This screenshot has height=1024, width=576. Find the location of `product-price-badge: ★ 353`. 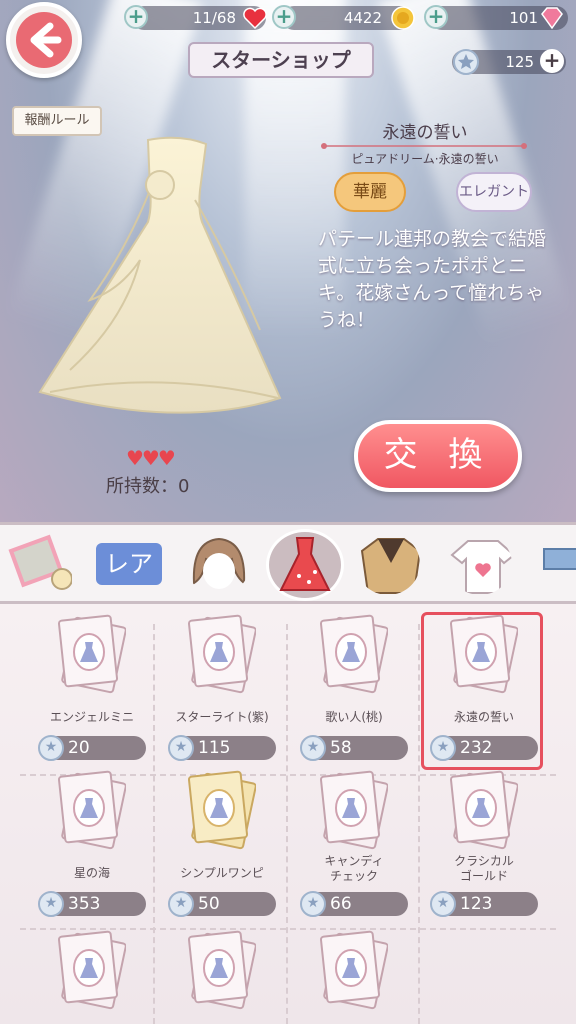

product-price-badge: ★ 353 is located at coordinates (92, 904).